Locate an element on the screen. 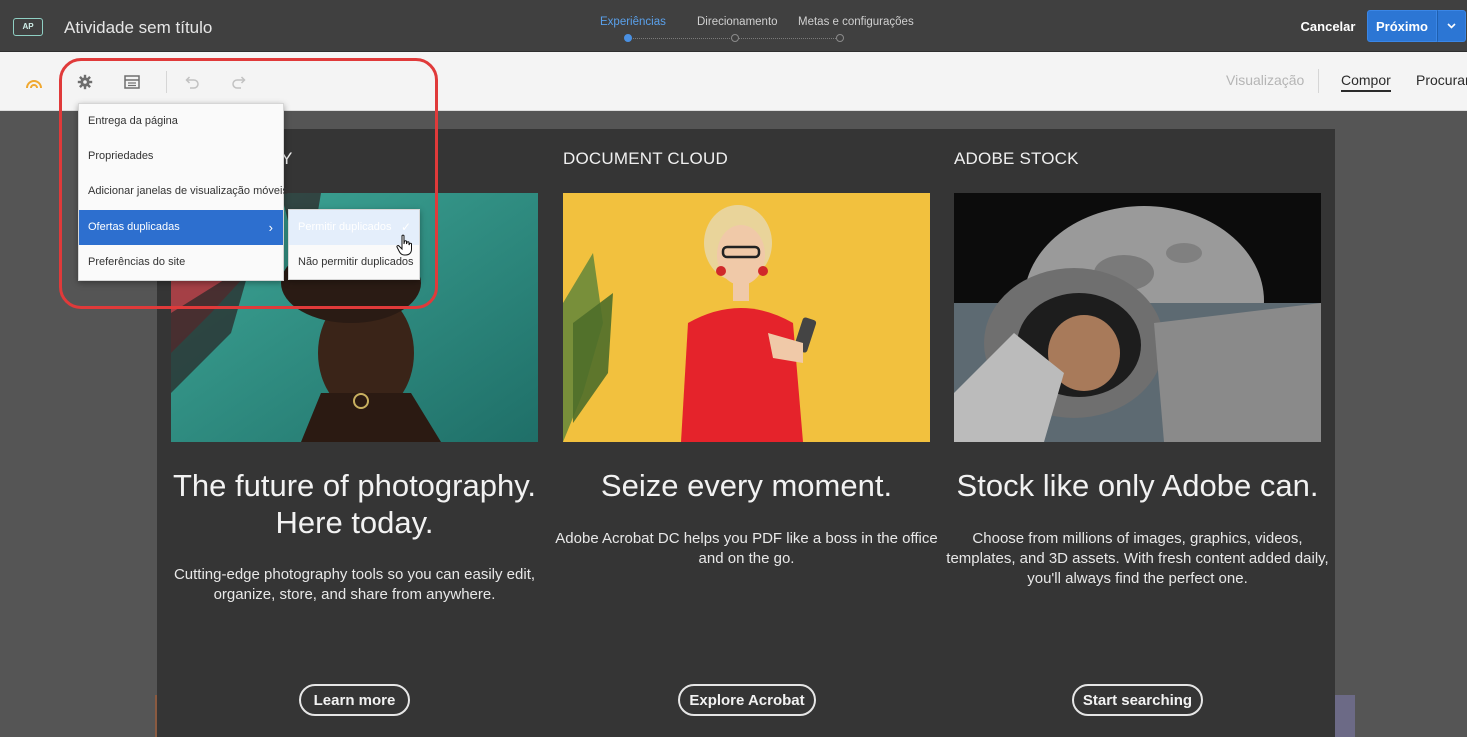 This screenshot has height=737, width=1467. step-experiences: Experiências is located at coordinates (633, 22).